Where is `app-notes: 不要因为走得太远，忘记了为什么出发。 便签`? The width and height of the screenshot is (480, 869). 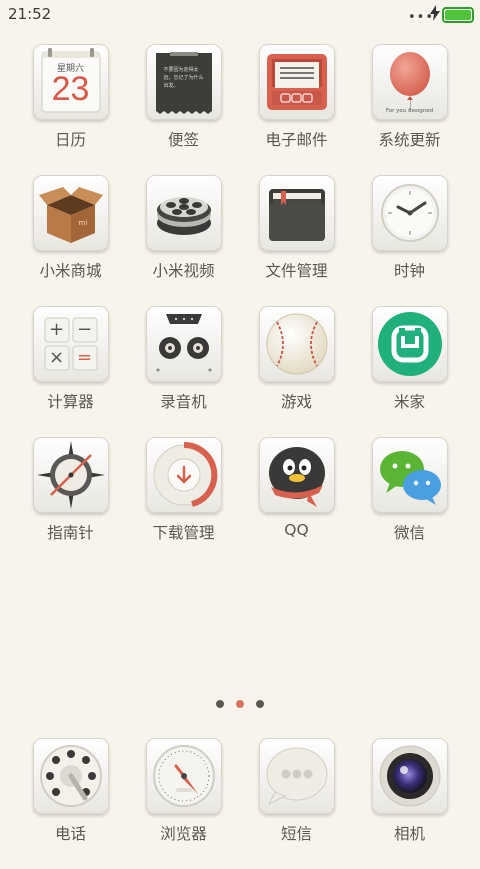 app-notes: 不要因为走得太远，忘记了为什么出发。 便签 is located at coordinates (183, 109).